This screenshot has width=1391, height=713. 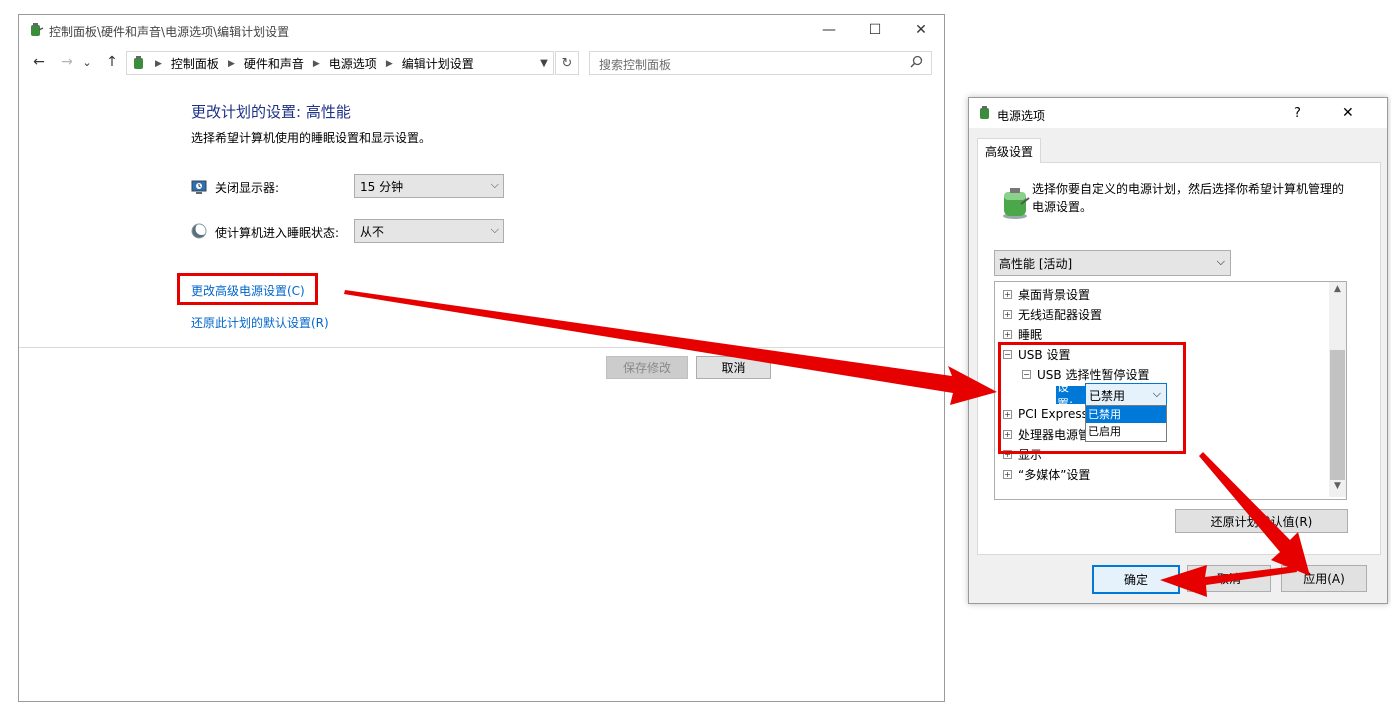 I want to click on maximize-icon: ☐, so click(x=875, y=30).